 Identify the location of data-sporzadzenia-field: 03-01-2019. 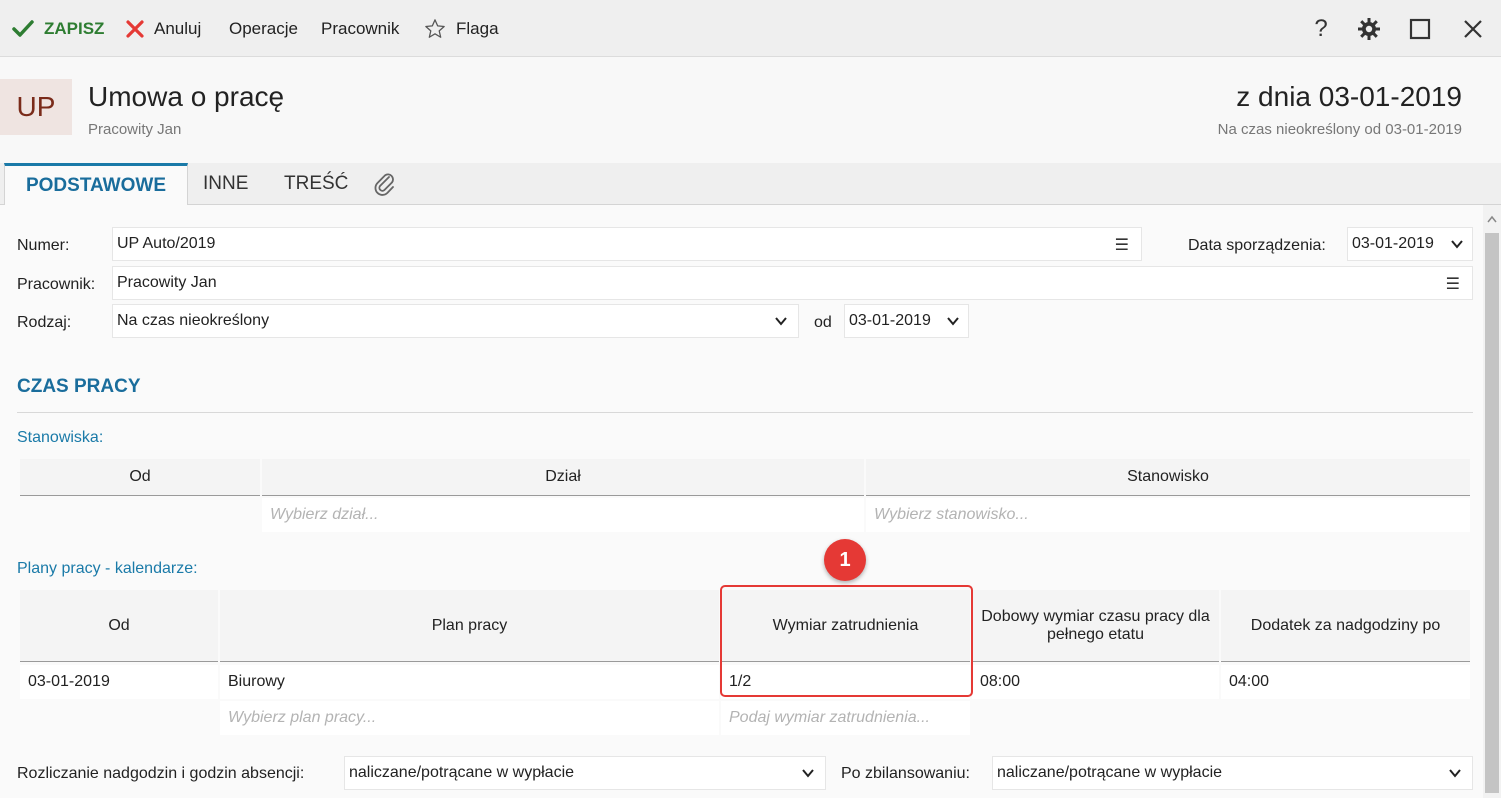
(1410, 244).